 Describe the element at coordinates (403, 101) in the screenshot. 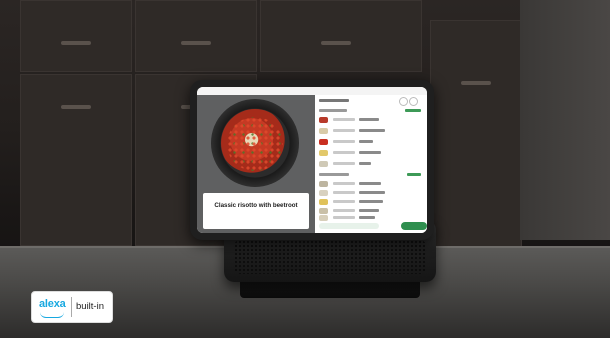

I see `minus-icon` at that location.